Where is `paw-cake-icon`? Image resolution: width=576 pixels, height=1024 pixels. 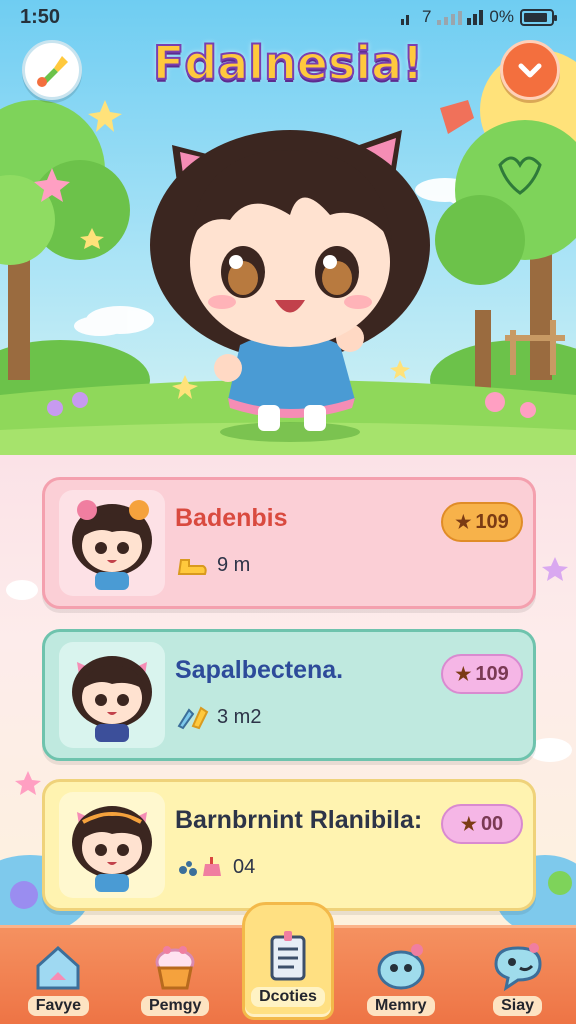
paw-cake-icon is located at coordinates (200, 866).